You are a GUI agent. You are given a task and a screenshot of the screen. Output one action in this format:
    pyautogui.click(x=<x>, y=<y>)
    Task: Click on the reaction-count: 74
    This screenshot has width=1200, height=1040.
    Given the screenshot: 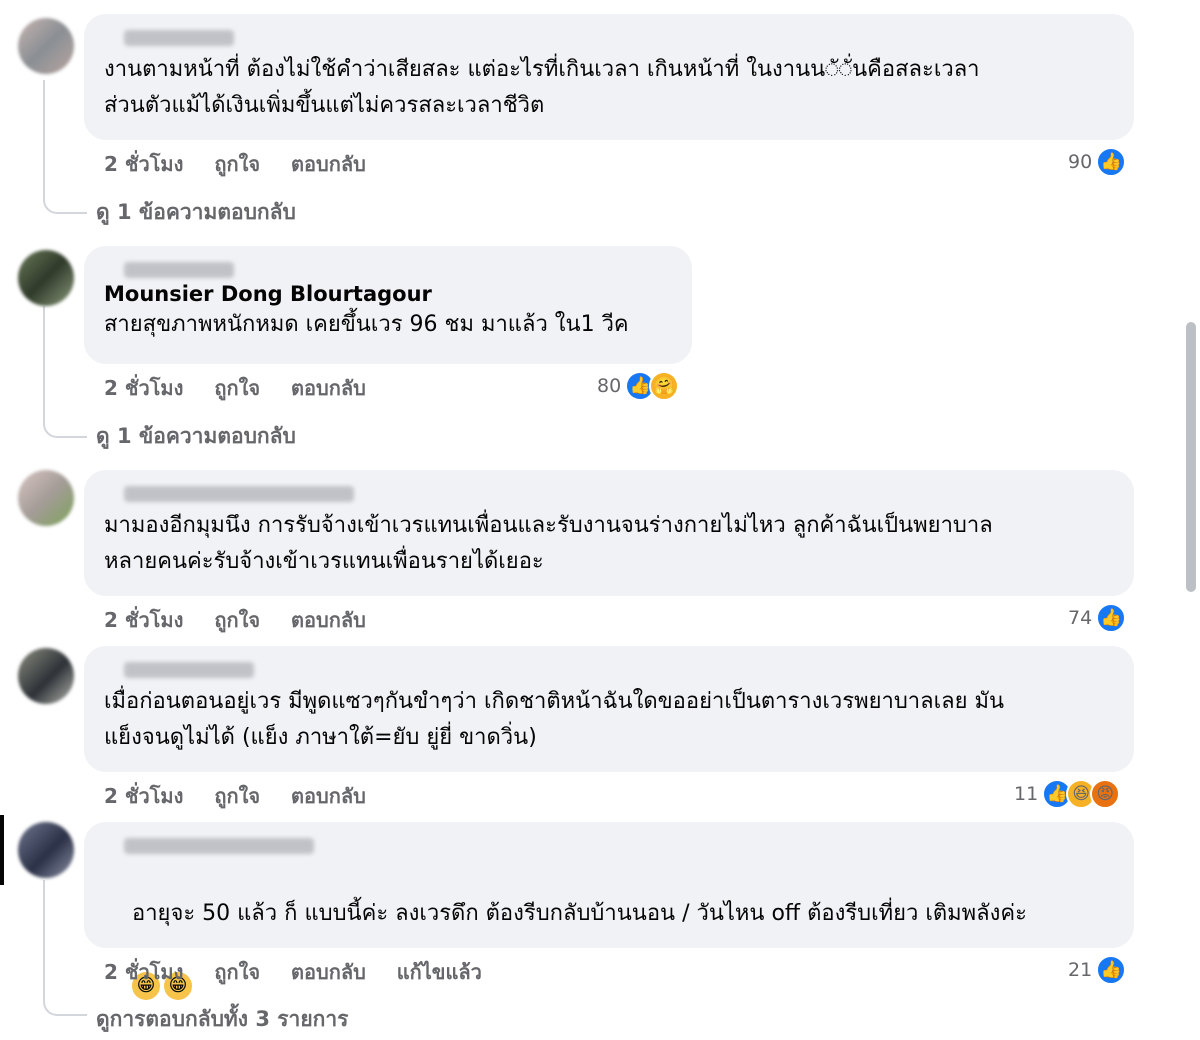 What is the action you would take?
    pyautogui.click(x=1080, y=618)
    